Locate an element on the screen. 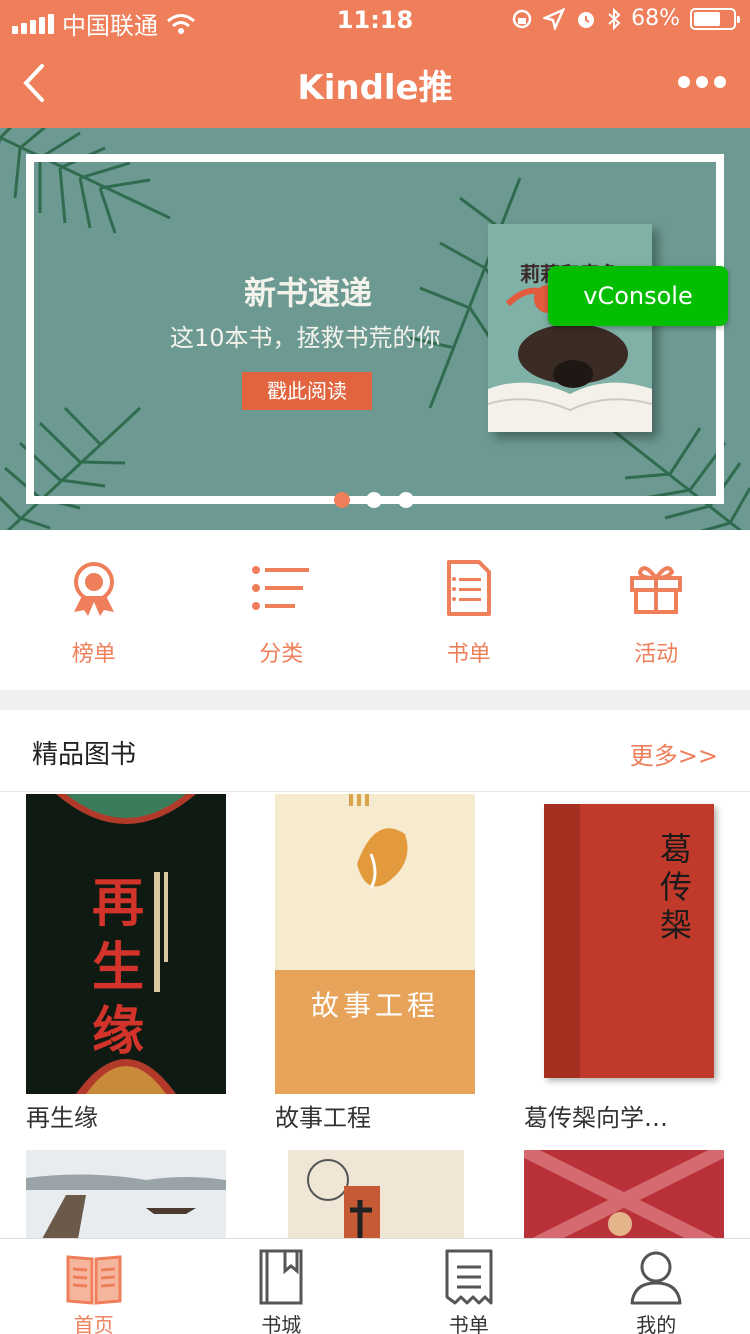 The image size is (750, 1334). section-title: 精品图书 is located at coordinates (84, 755).